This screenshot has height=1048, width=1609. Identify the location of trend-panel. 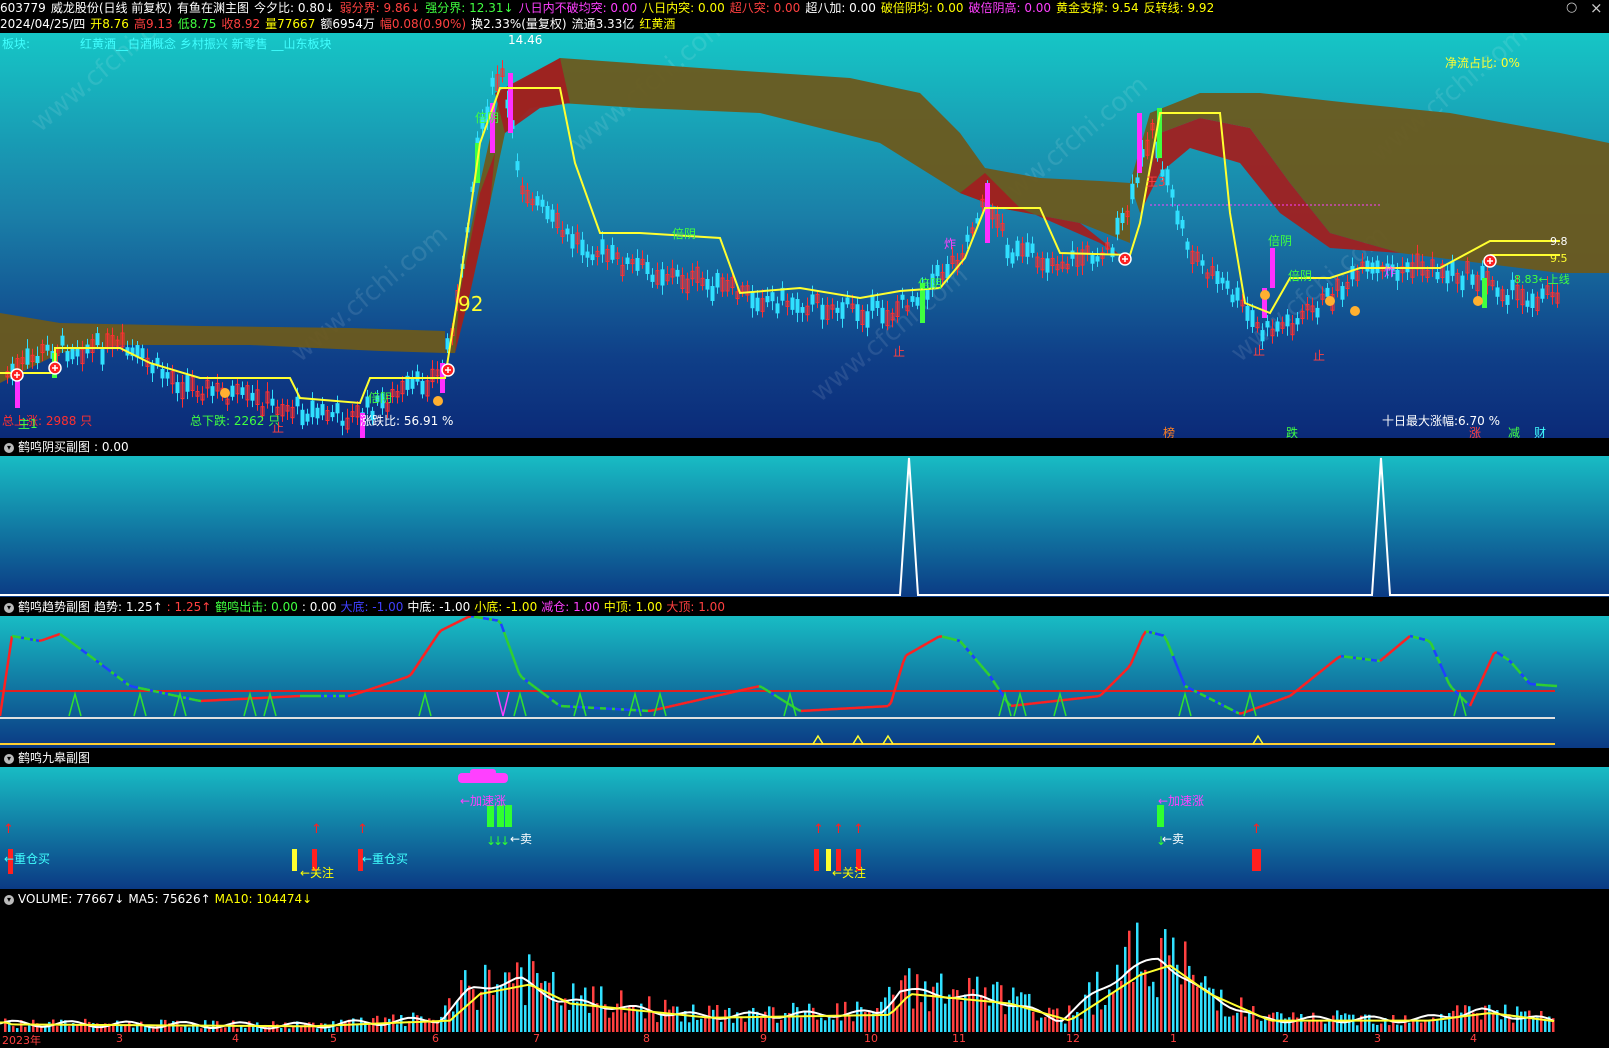
(804, 682).